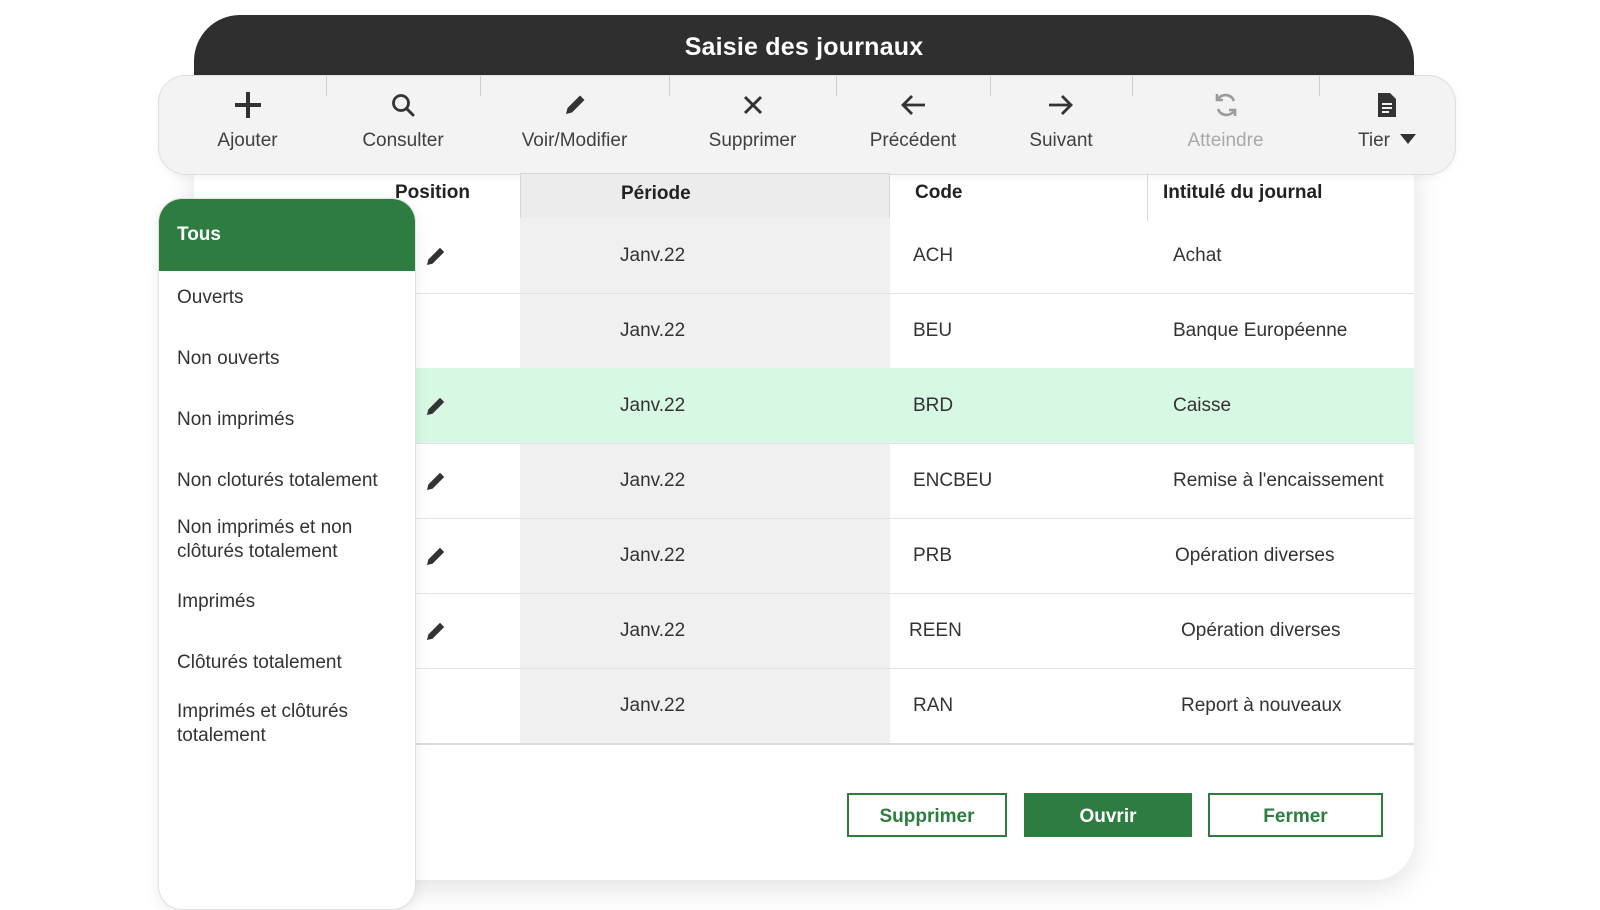 Image resolution: width=1600 pixels, height=910 pixels. Describe the element at coordinates (287, 235) in the screenshot. I see `filter-item-tous: Tous` at that location.